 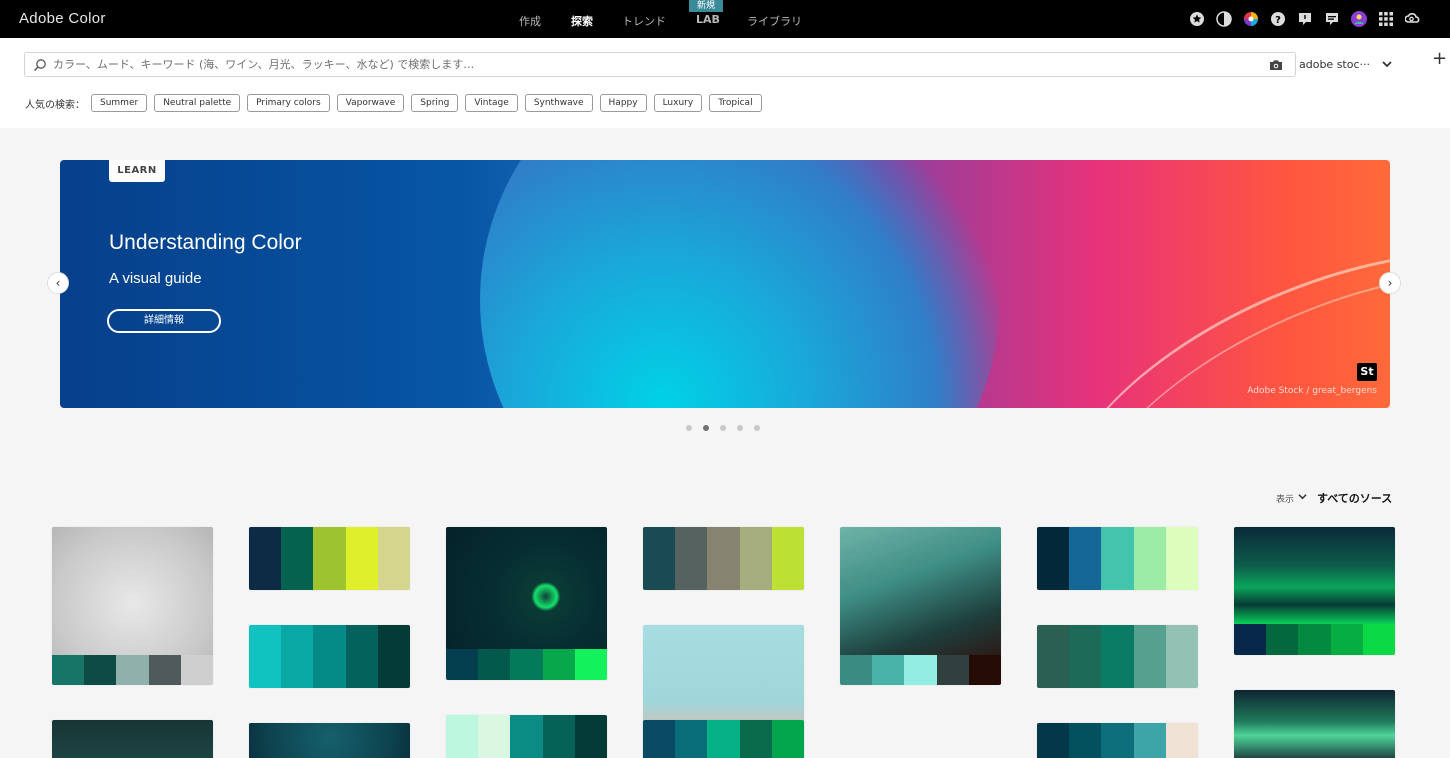 I want to click on nav-lab: LAB, so click(x=708, y=19).